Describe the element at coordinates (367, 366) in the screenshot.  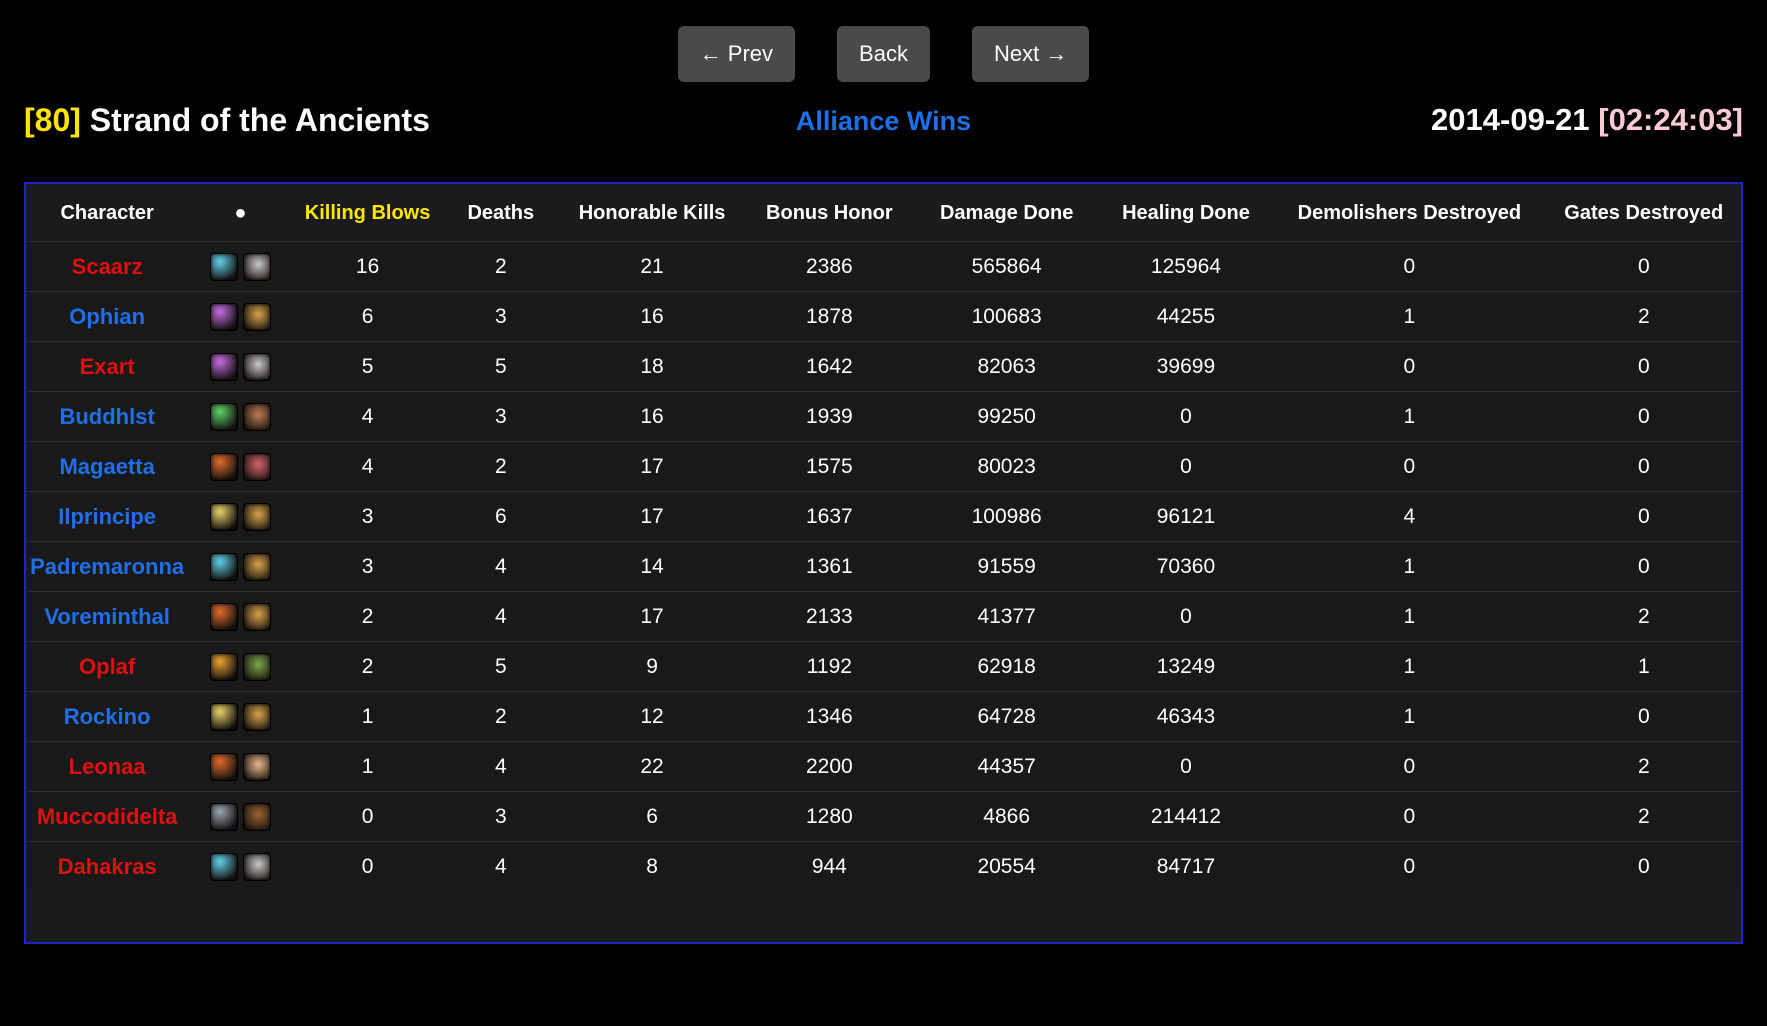
I see `cell-killing-blows: 5` at that location.